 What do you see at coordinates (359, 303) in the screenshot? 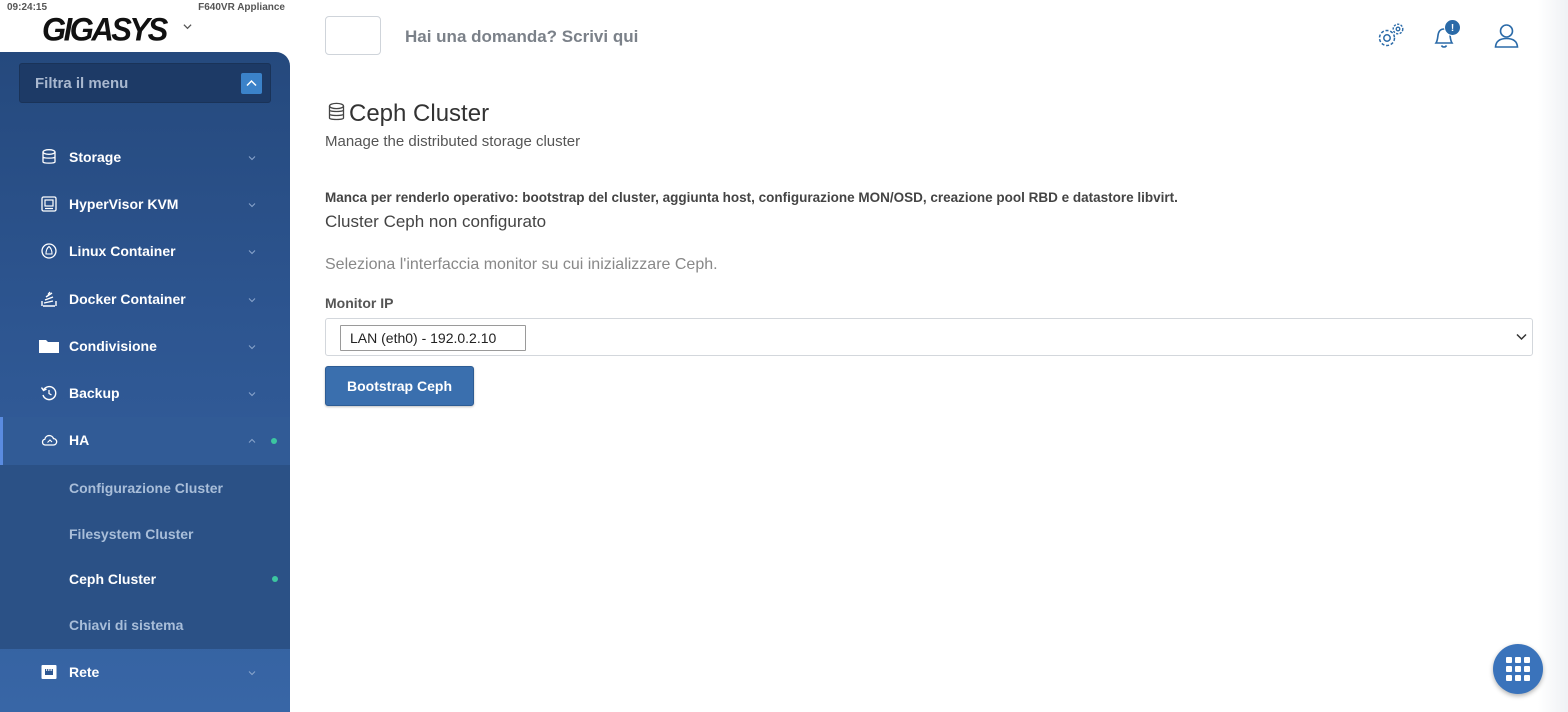
I see `monitor-ip-label: Monitor IP` at bounding box center [359, 303].